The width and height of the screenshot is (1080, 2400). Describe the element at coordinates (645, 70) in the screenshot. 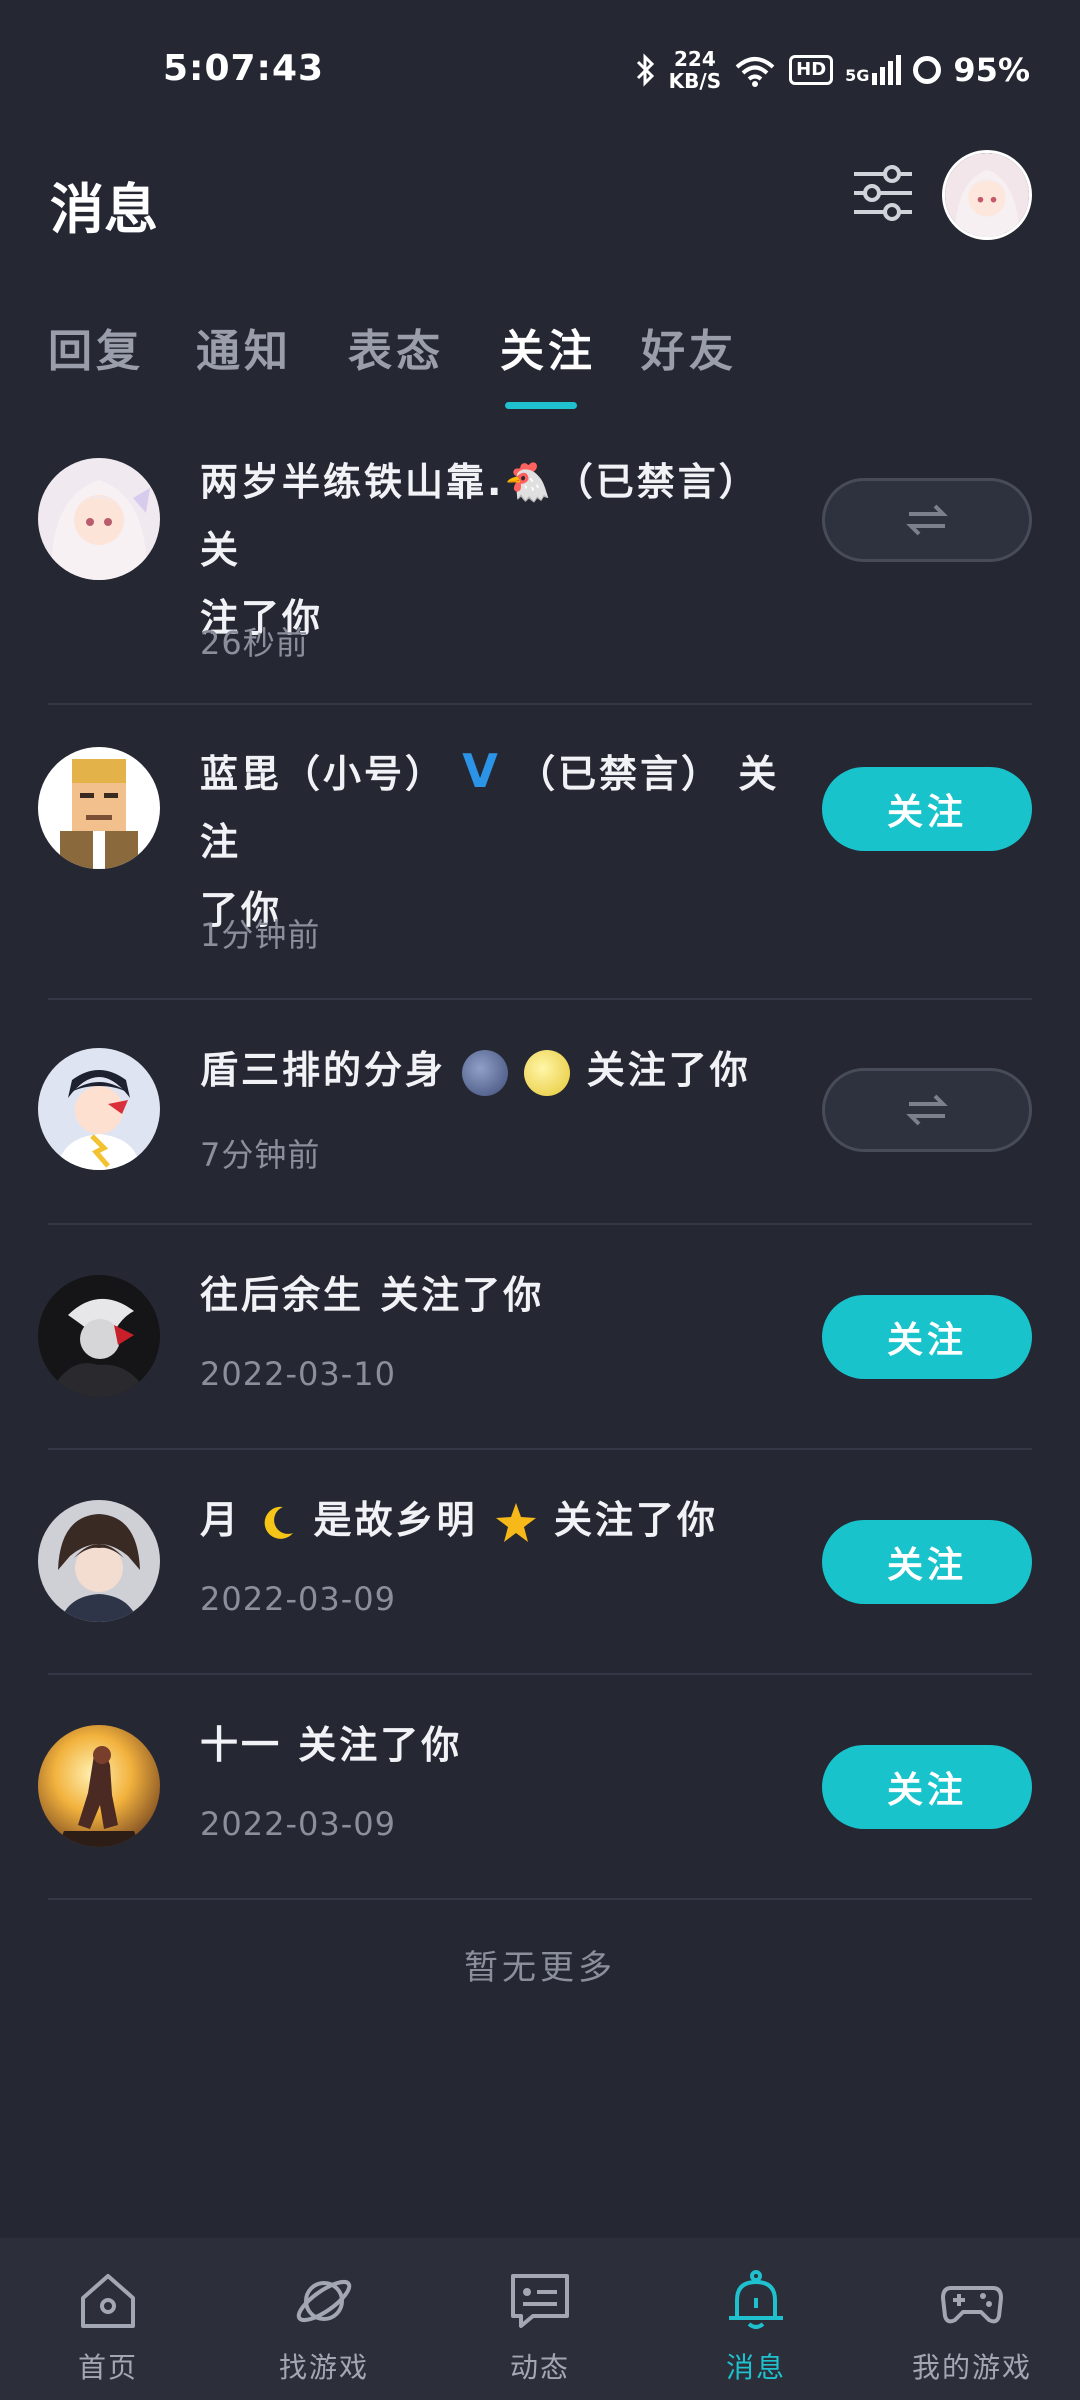

I see `bluetooth-icon` at that location.